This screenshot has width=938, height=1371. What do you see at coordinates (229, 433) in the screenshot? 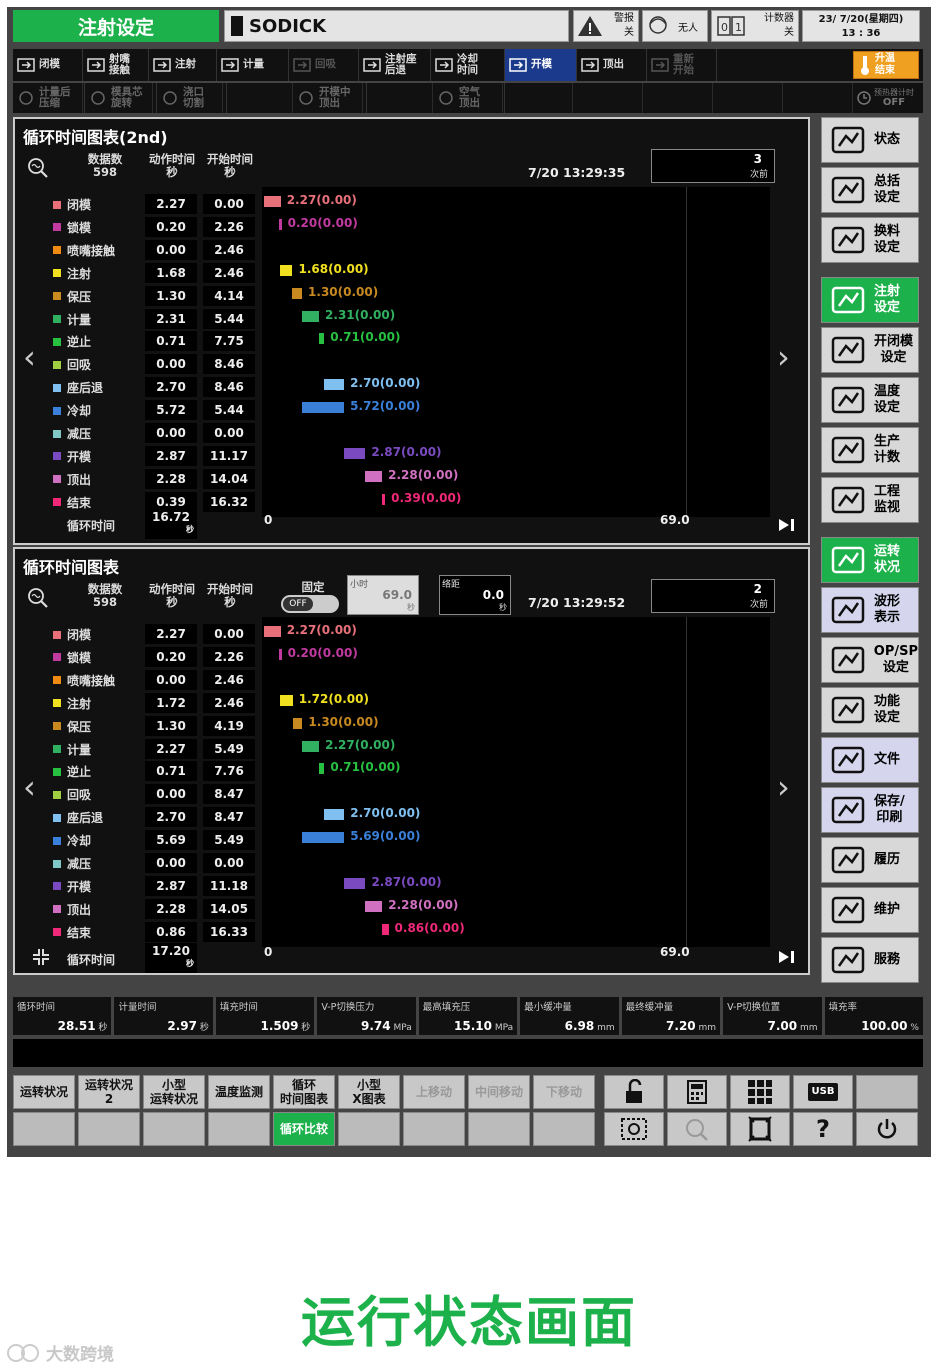
I see `panel1-start-time-cell: 0.00` at bounding box center [229, 433].